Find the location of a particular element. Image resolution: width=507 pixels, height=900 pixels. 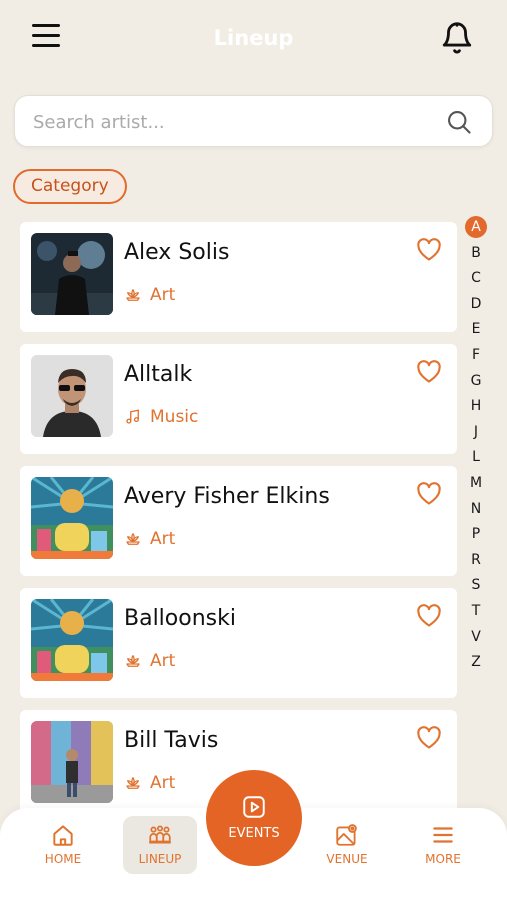

alphabet-letter-b: B is located at coordinates (476, 254).